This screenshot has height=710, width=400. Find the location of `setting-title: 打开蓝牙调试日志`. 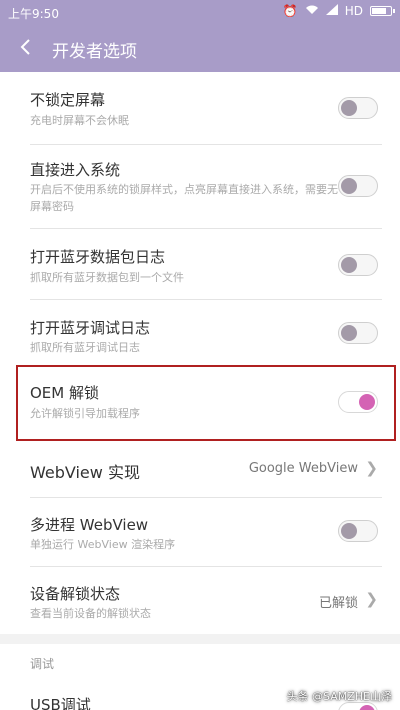

setting-title: 打开蓝牙调试日志 is located at coordinates (90, 328).